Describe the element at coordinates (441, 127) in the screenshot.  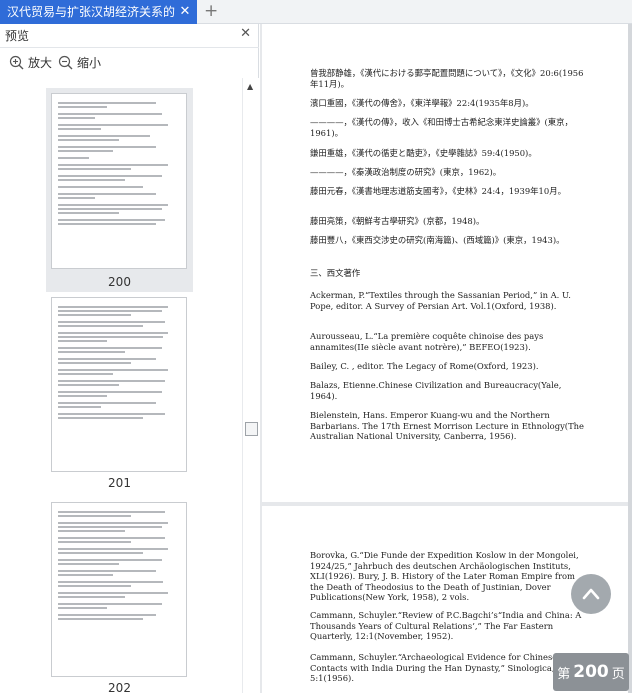
I see `bibliography-entry: ————，《漢代の傳》，收入《和田博士古希紀念東洋史論叢》(東京，1961)。` at that location.